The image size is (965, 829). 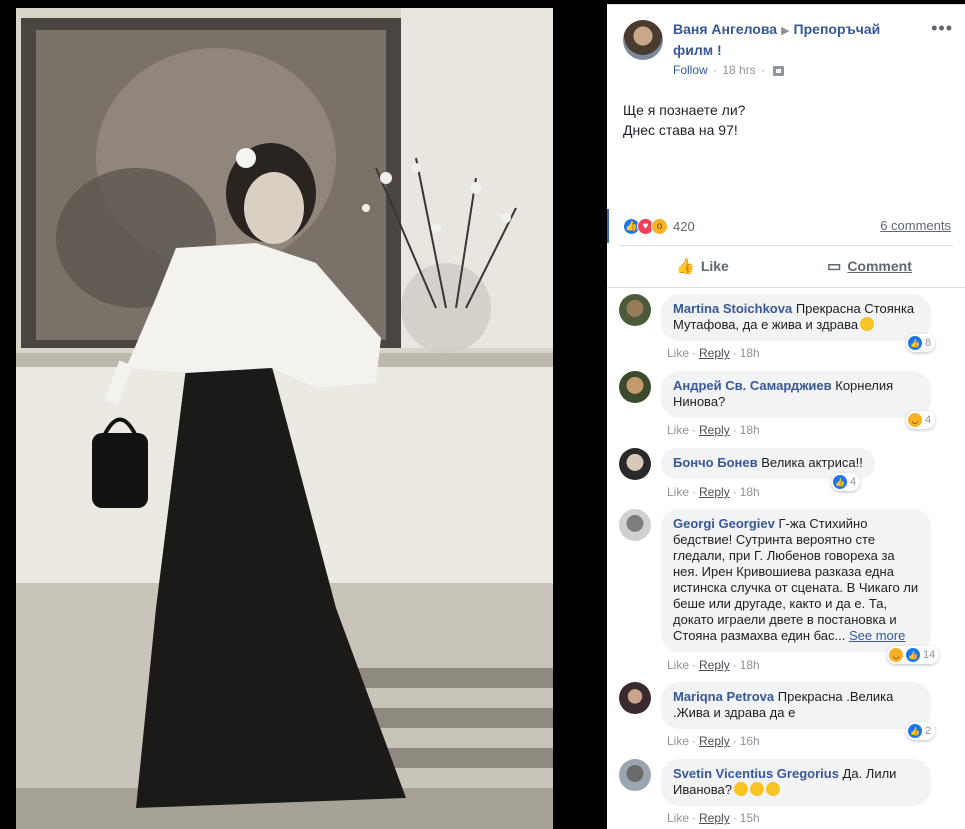 I want to click on like-thumb-icon: 👍, so click(x=685, y=266).